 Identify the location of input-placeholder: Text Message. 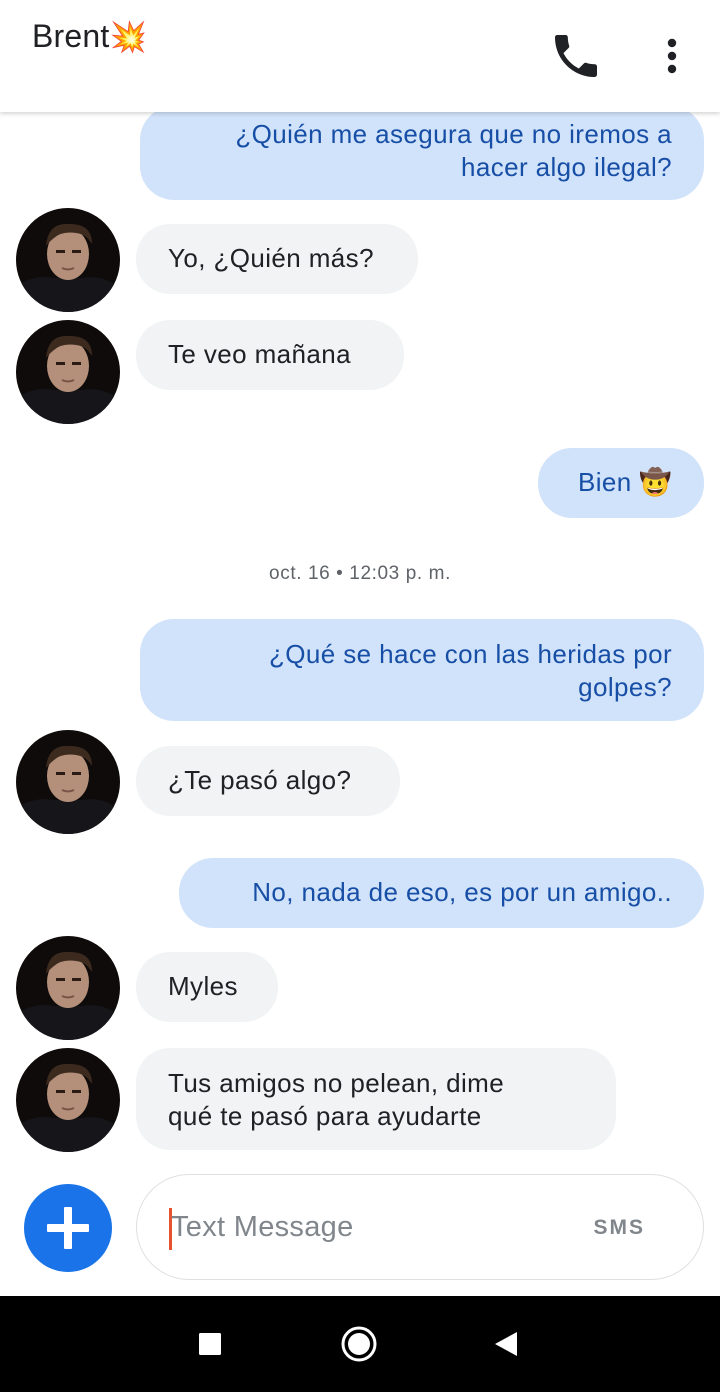
(262, 1227).